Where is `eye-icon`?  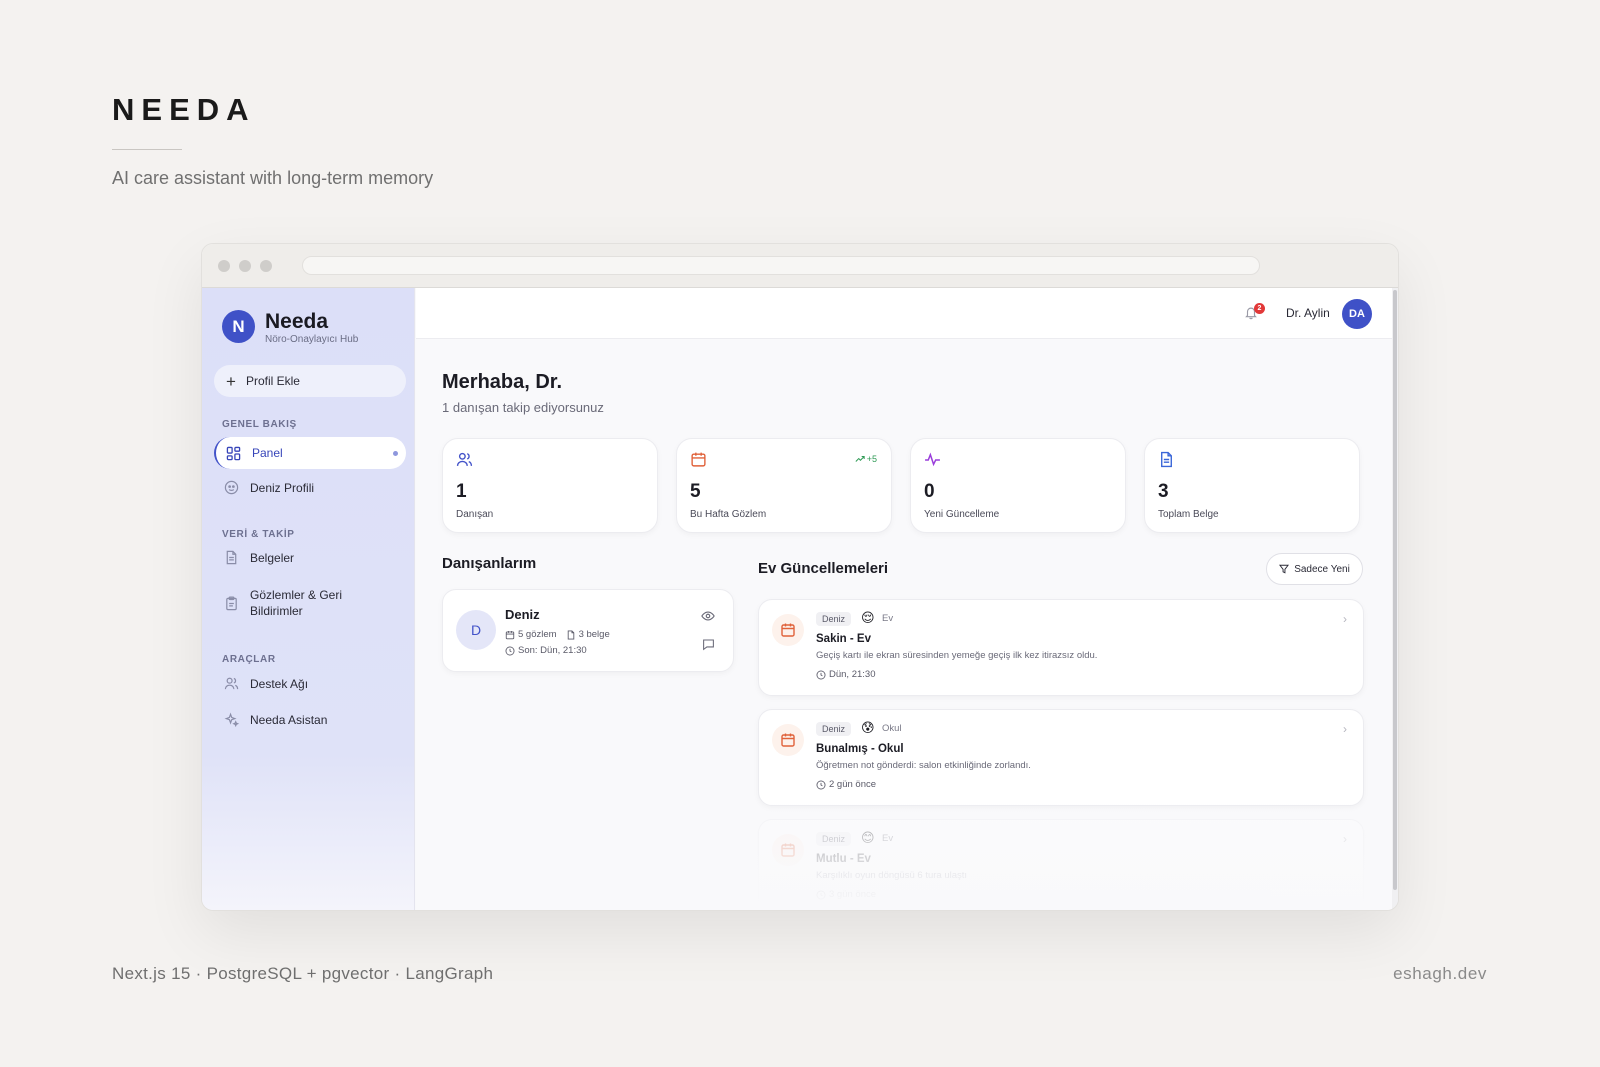
eye-icon is located at coordinates (708, 616).